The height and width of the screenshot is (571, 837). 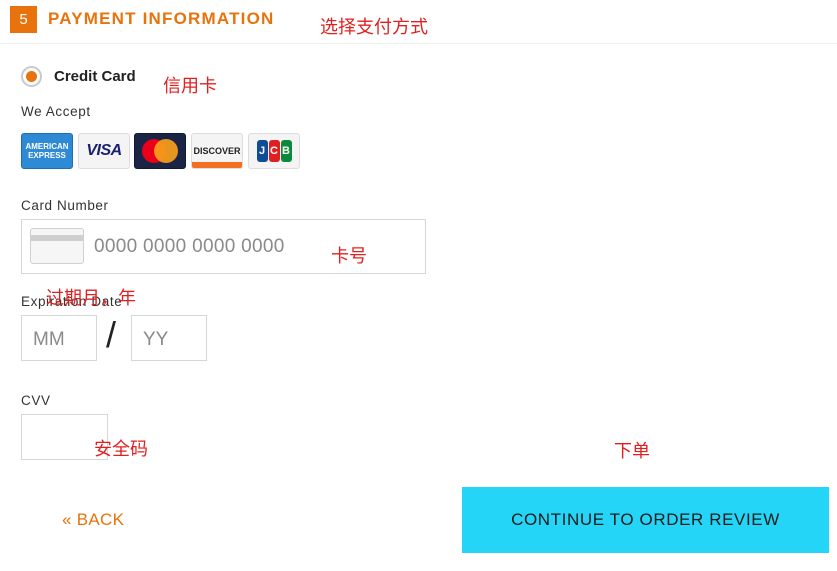 What do you see at coordinates (121, 449) in the screenshot?
I see `annotation-cvv: 安全码` at bounding box center [121, 449].